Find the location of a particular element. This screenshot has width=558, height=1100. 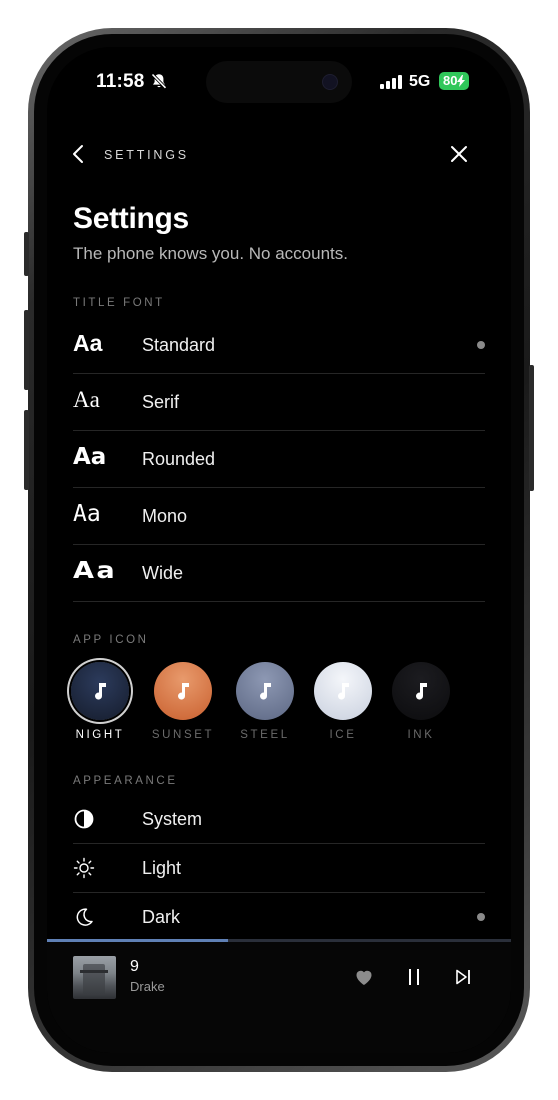

font-option-wide: Aa Wide is located at coordinates (279, 573).